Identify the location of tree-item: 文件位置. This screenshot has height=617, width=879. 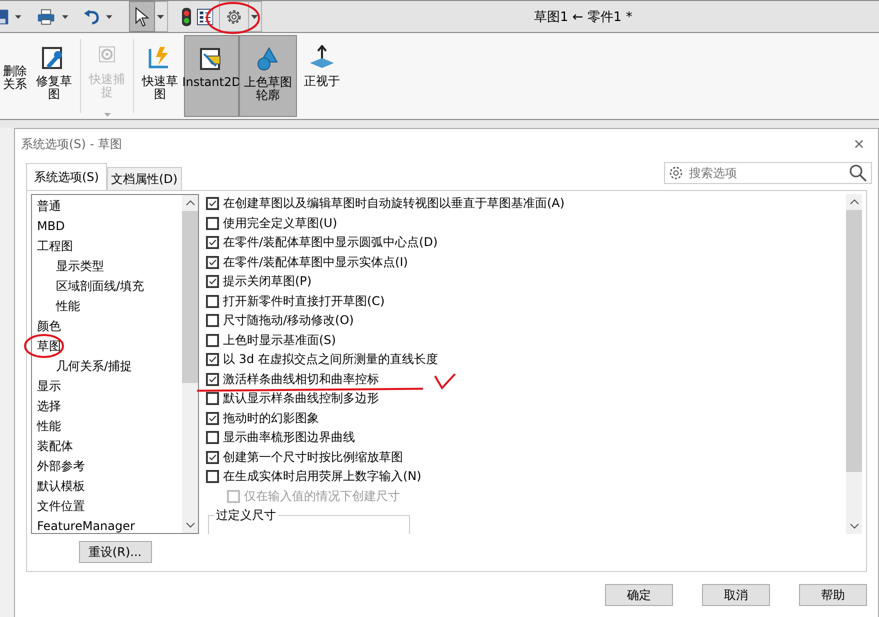
(107, 506).